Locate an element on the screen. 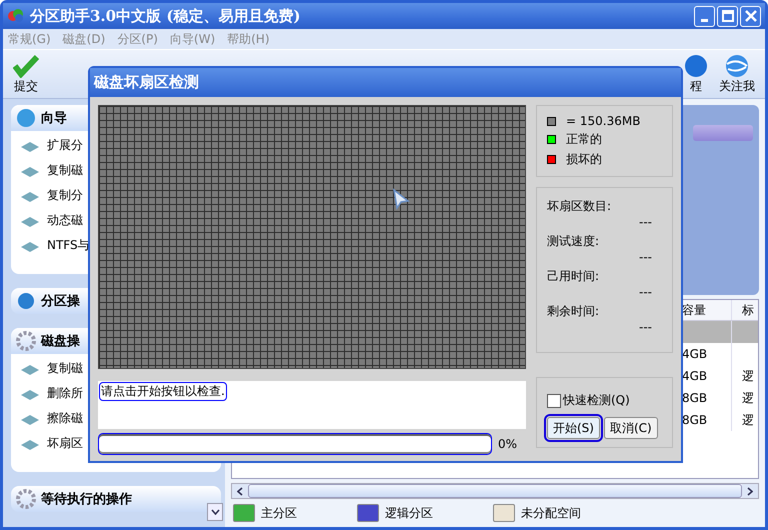  legend-label: 逻辑分区 is located at coordinates (409, 513).